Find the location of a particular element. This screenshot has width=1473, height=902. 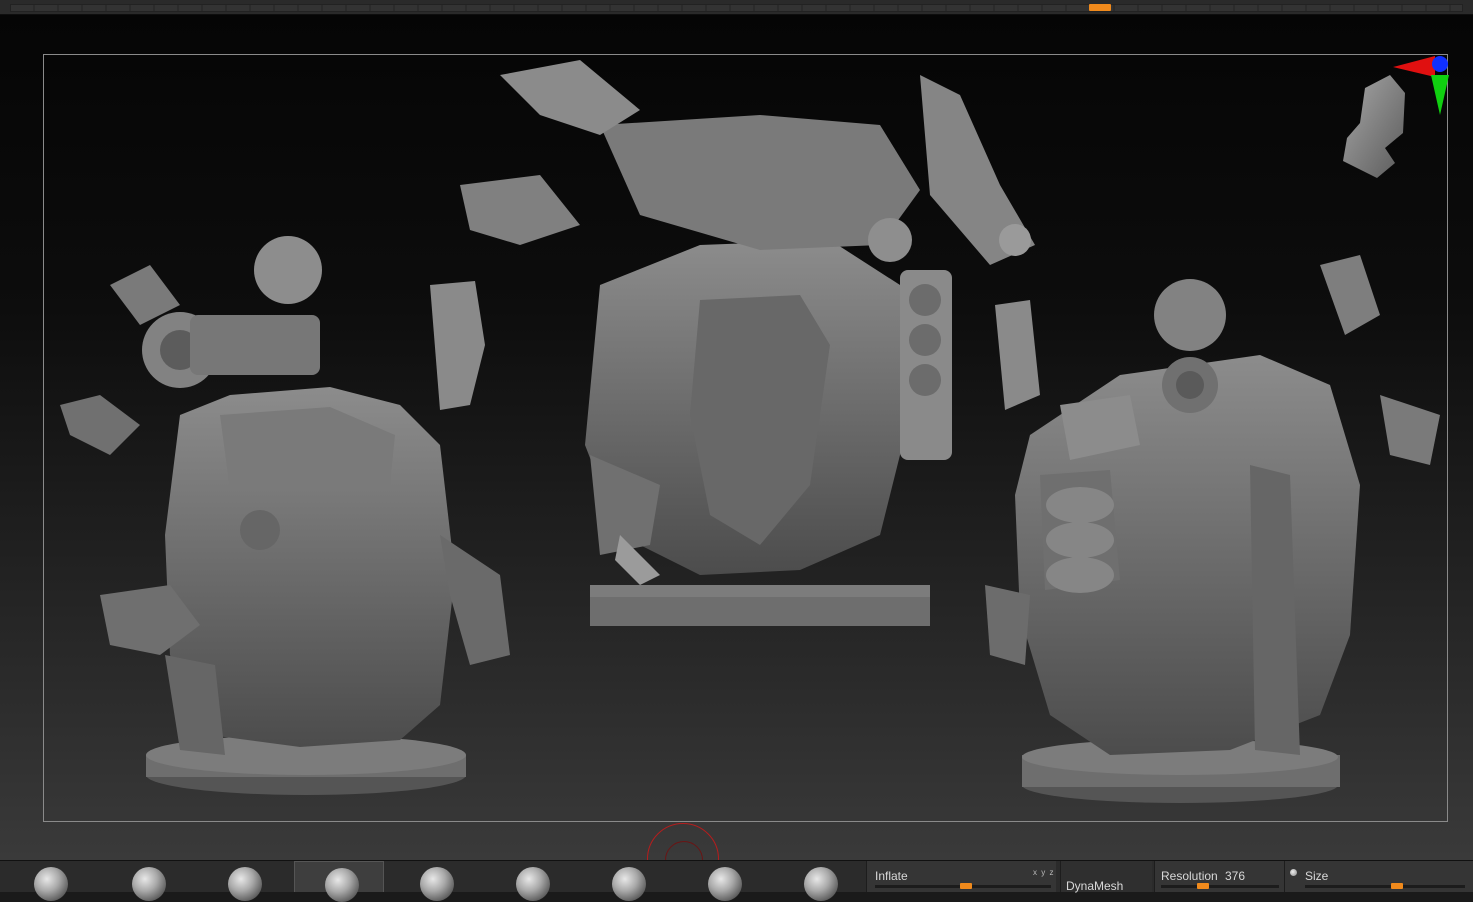

x-axis-arrow-icon is located at coordinates (1414, 66).